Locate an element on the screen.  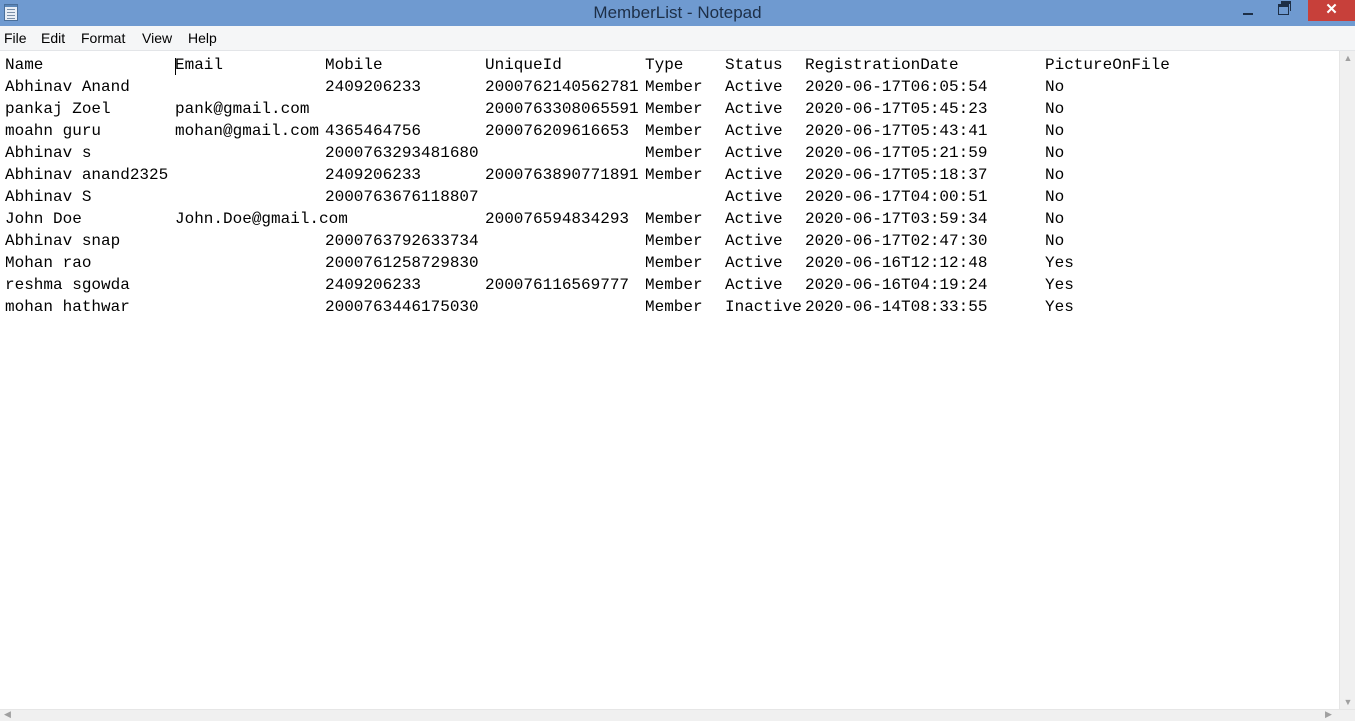
maximize-button is located at coordinates (1283, 11).